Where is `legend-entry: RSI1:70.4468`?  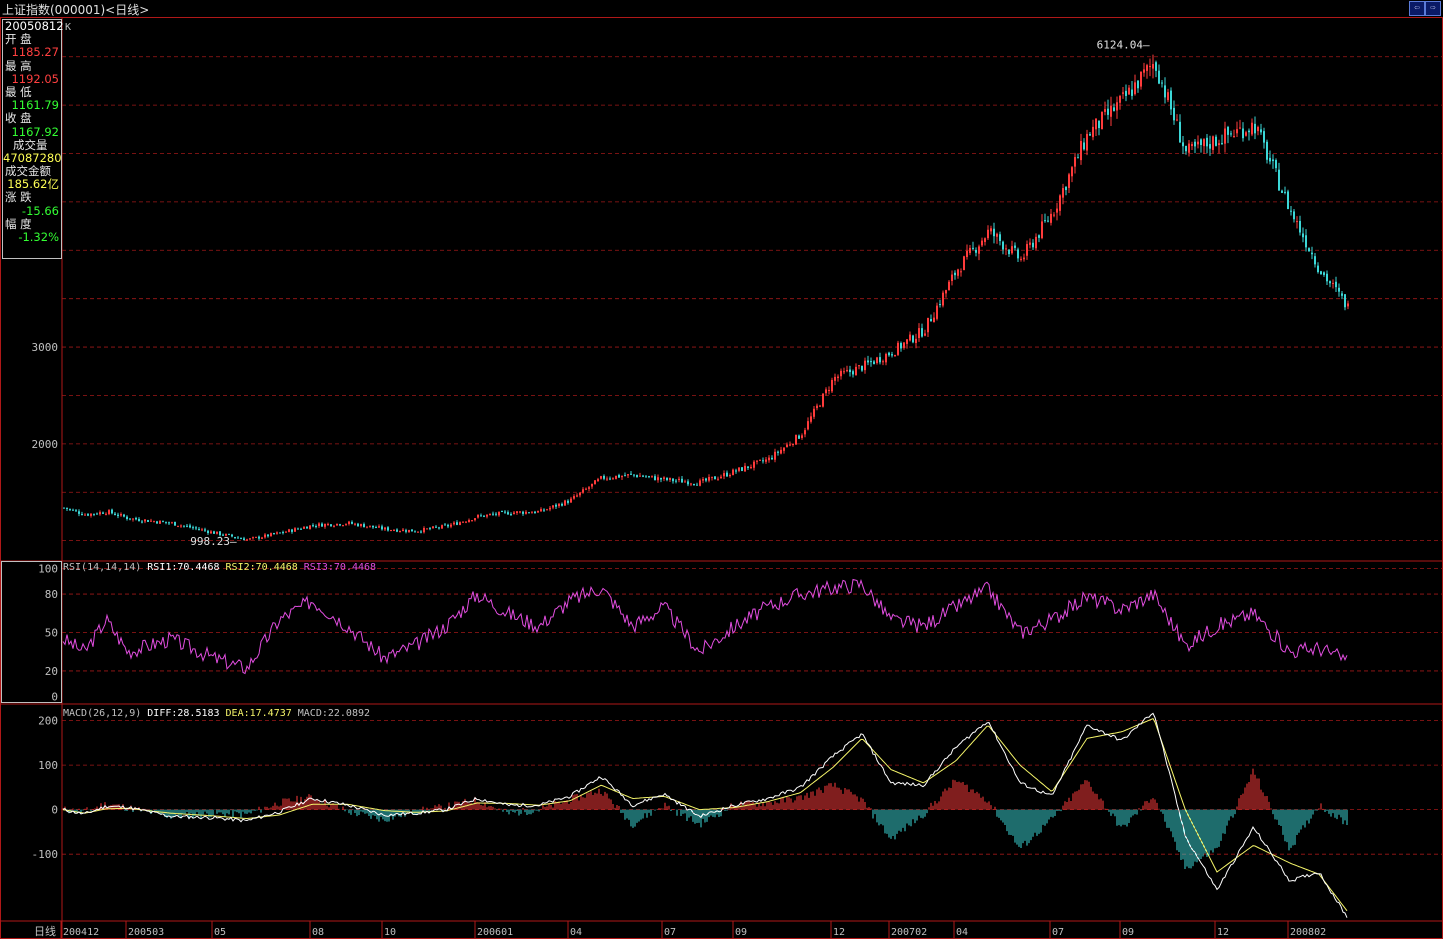
legend-entry: RSI1:70.4468 is located at coordinates (183, 567).